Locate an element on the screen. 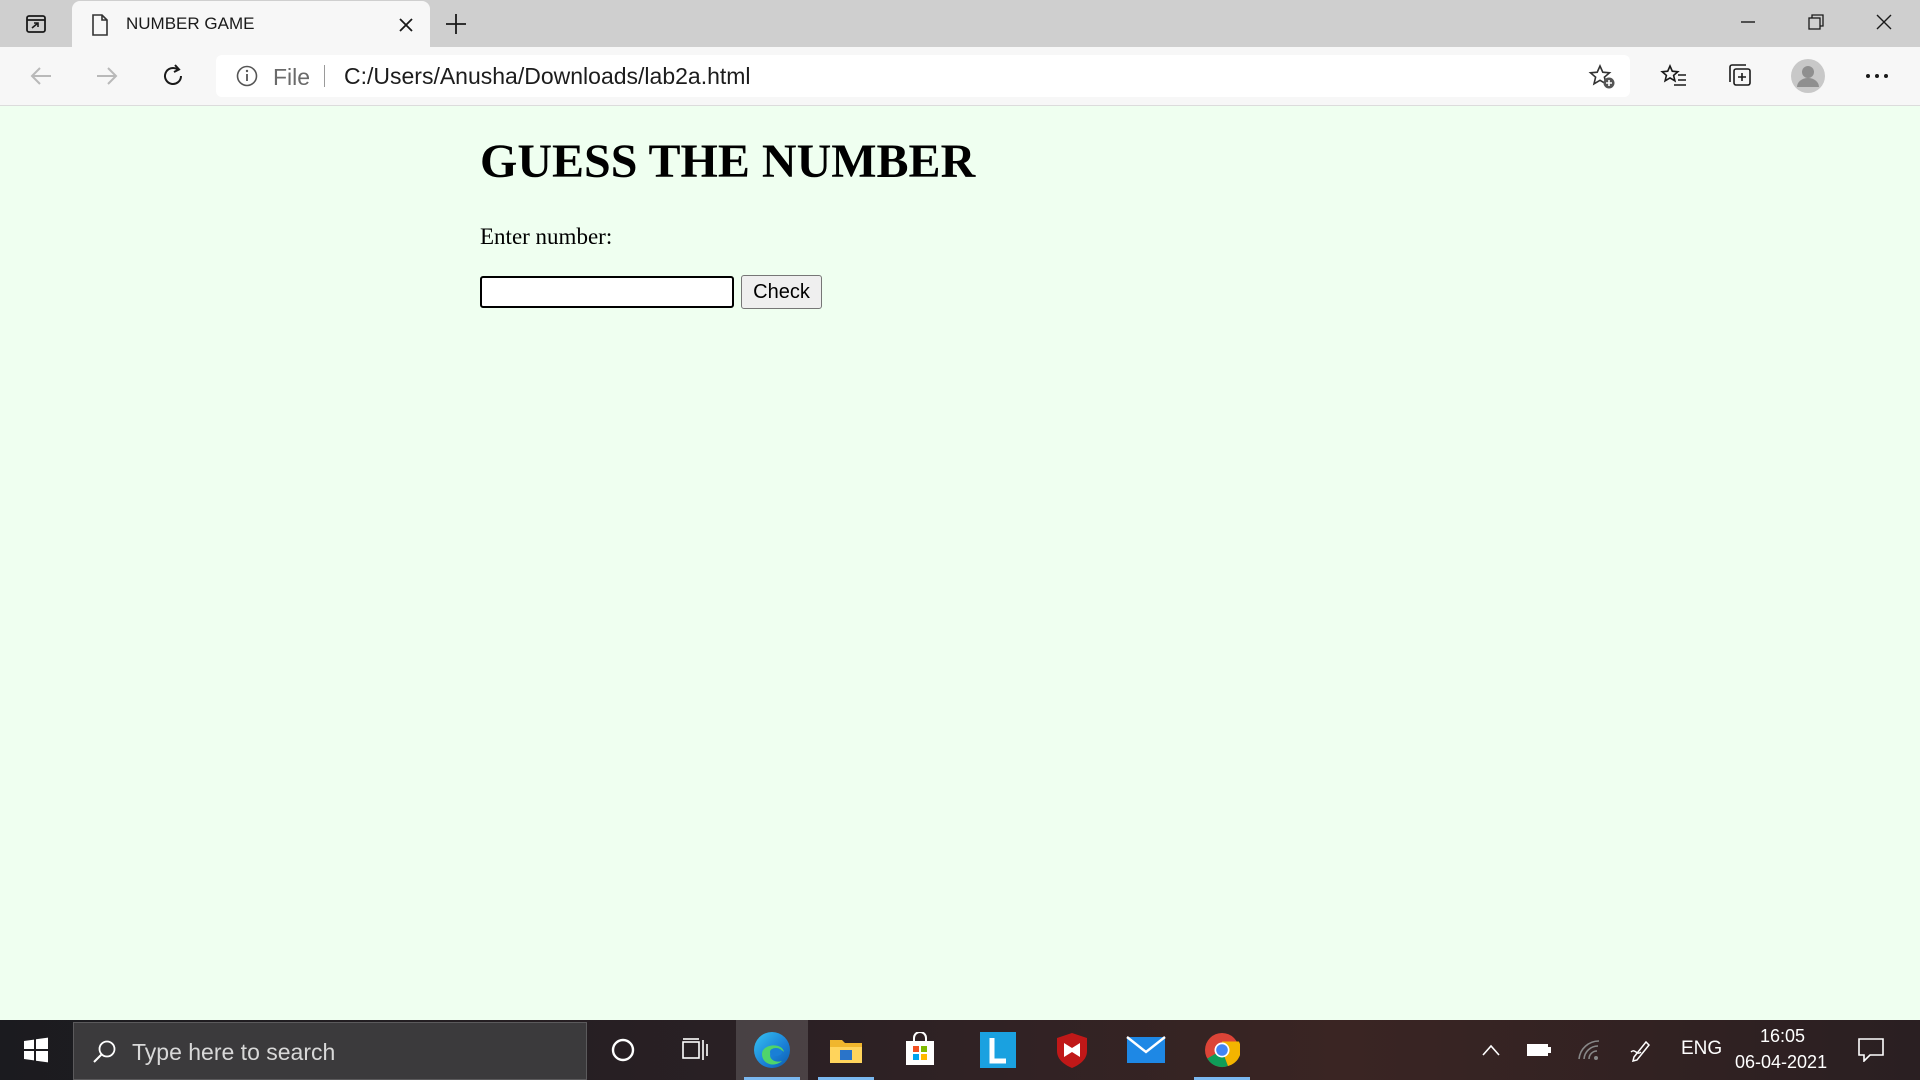 The height and width of the screenshot is (1080, 1920). network-button is located at coordinates (1589, 1050).